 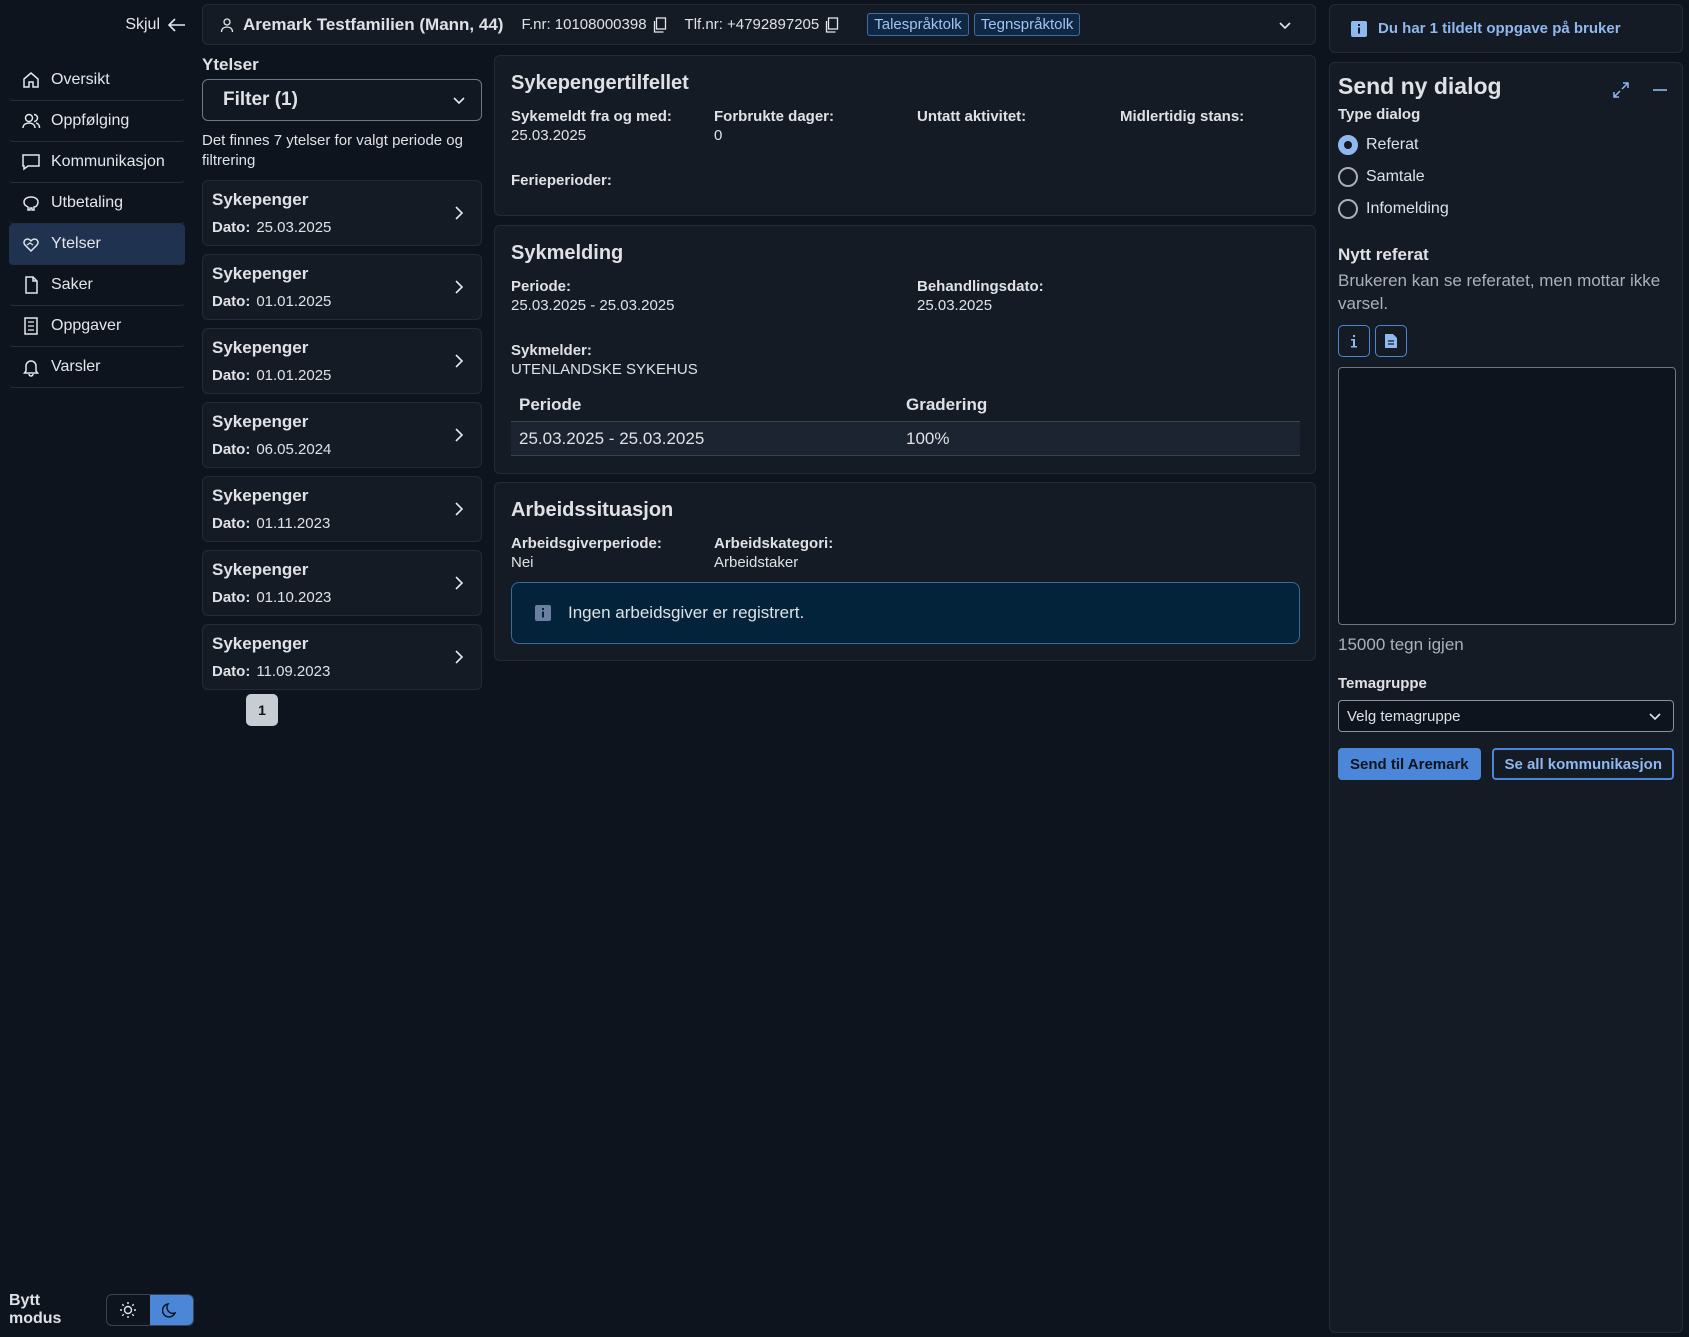 I want to click on tag-group: Talespråktolk Tegnspråktolk, so click(x=974, y=24).